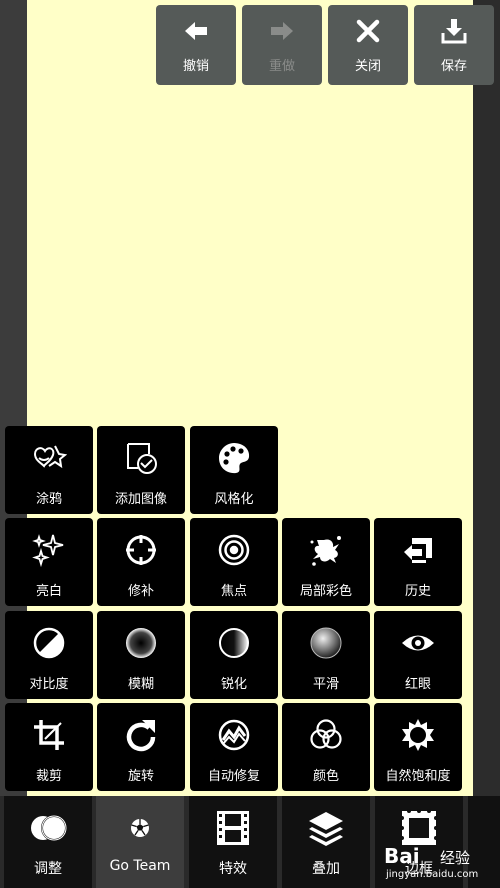 The height and width of the screenshot is (888, 500). What do you see at coordinates (233, 591) in the screenshot?
I see `tool-label: 焦点` at bounding box center [233, 591].